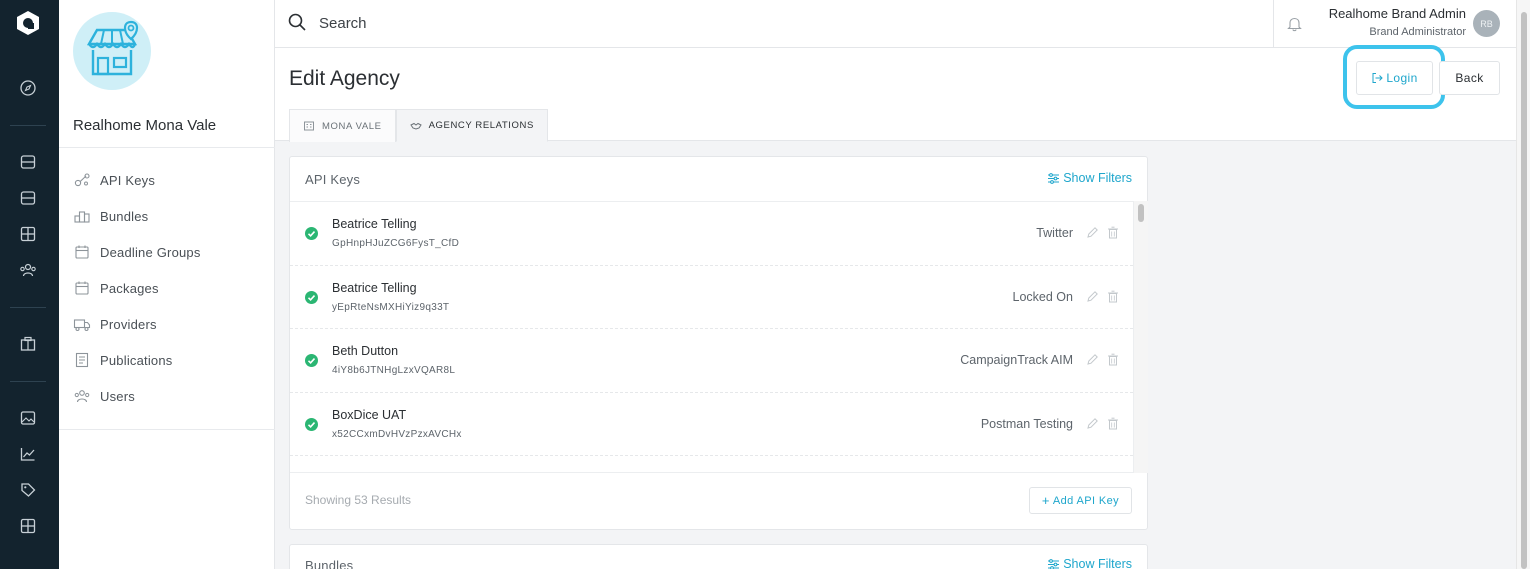  Describe the element at coordinates (344, 78) in the screenshot. I see `page-title: Edit Agency` at that location.